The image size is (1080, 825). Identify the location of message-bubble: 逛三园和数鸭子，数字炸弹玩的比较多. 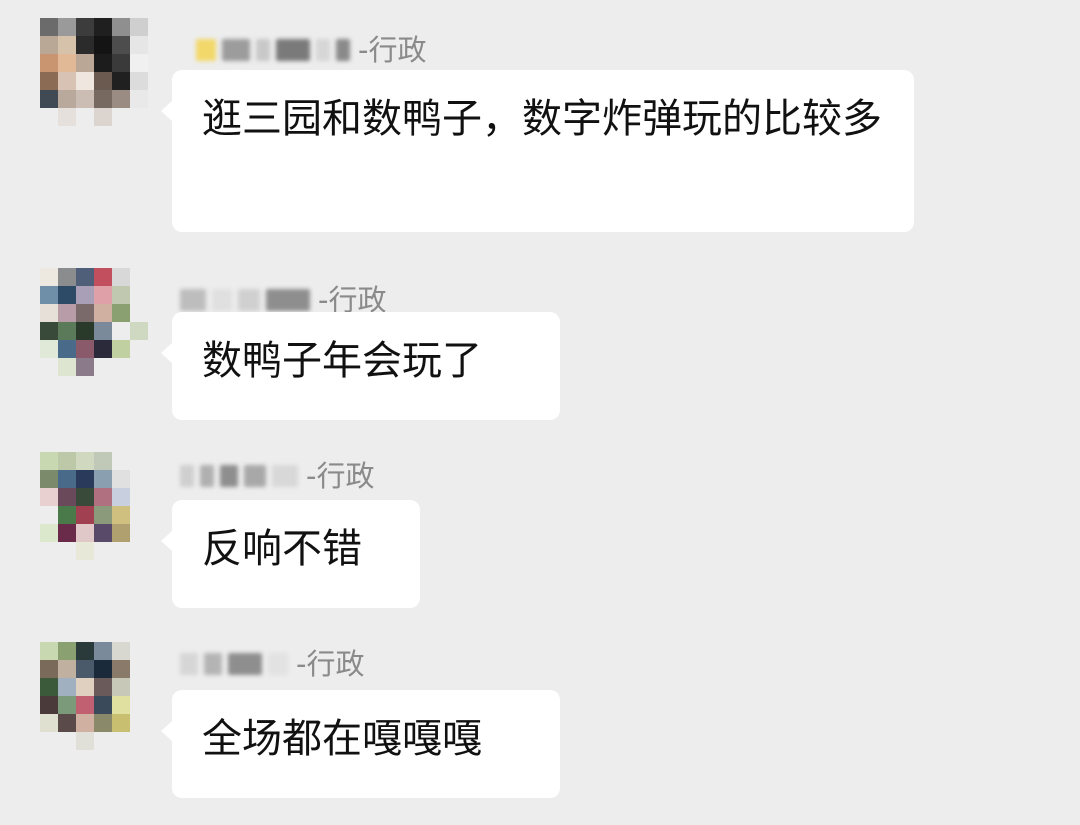
(537, 151).